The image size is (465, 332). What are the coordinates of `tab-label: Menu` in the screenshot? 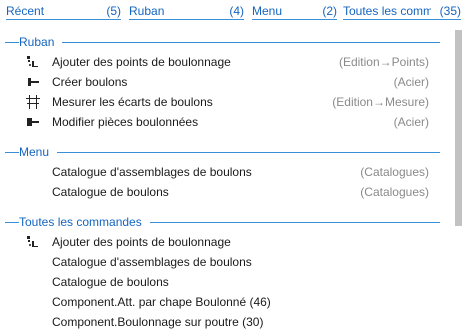 It's located at (267, 11).